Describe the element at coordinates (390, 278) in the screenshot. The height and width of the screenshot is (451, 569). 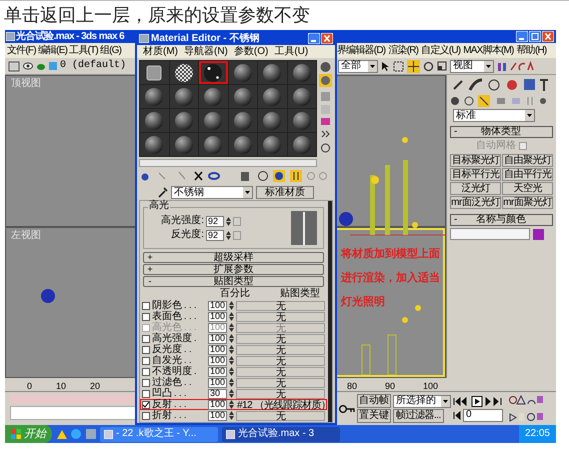
I see `annotation-text: 进行渲染，加入适当` at that location.